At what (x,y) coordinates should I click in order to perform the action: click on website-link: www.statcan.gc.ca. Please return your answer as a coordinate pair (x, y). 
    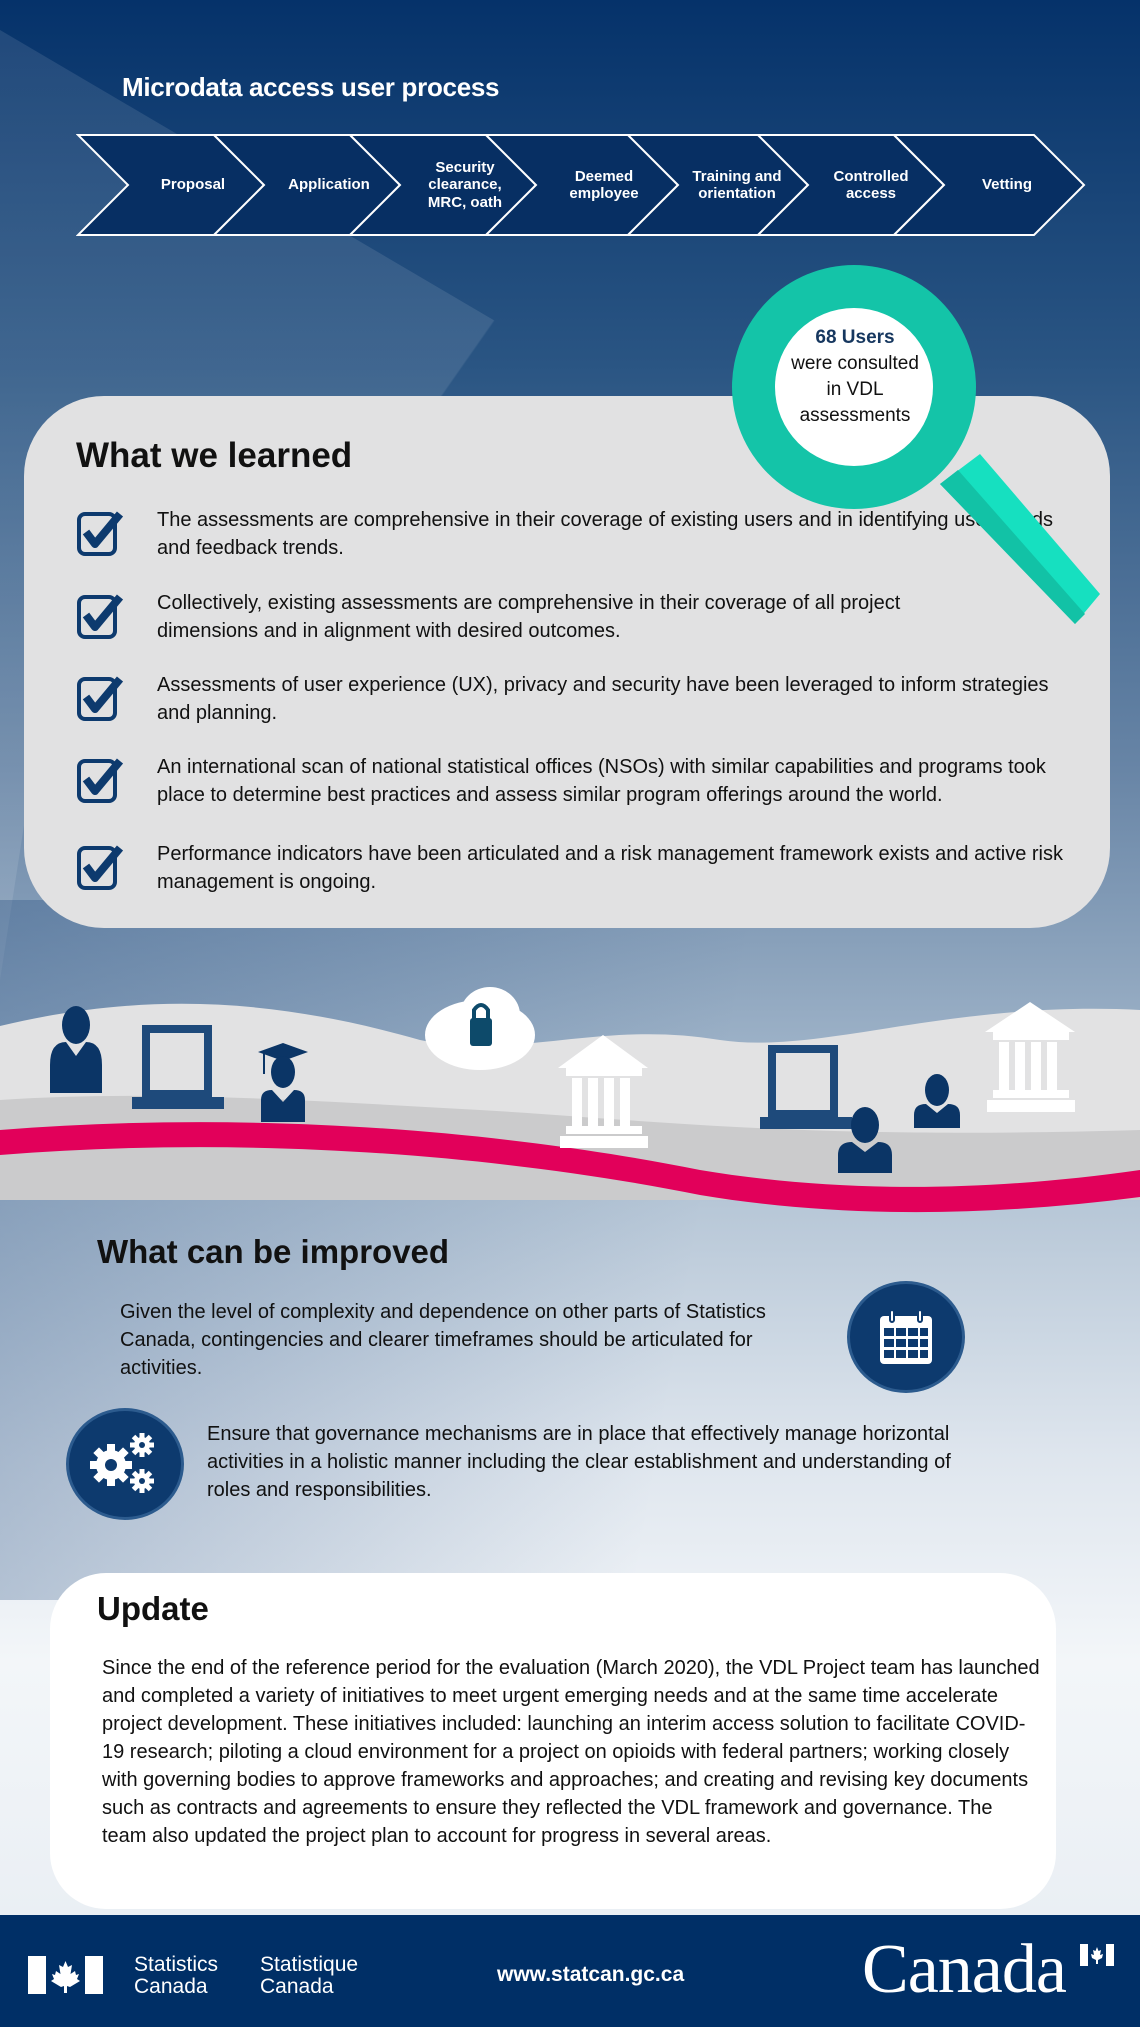
    Looking at the image, I should click on (590, 1975).